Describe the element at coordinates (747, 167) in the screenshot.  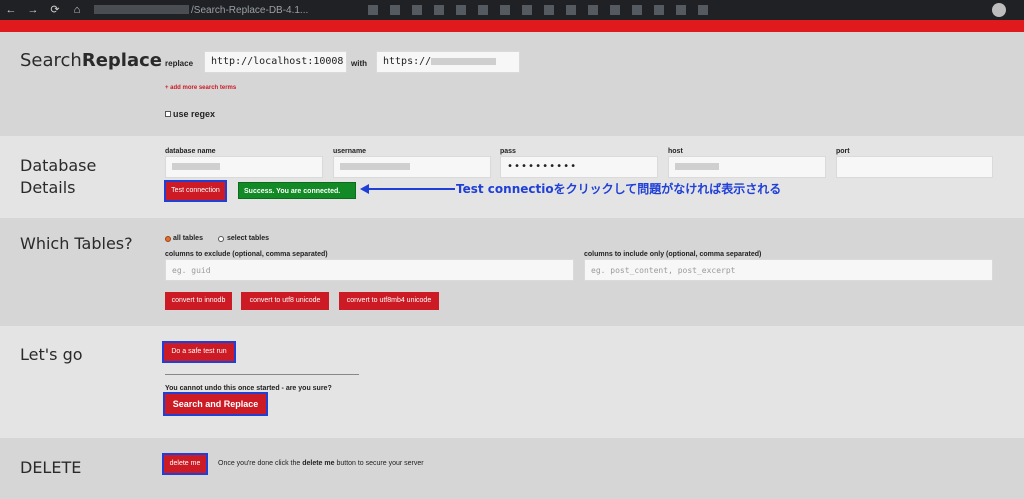
I see `host-input` at that location.